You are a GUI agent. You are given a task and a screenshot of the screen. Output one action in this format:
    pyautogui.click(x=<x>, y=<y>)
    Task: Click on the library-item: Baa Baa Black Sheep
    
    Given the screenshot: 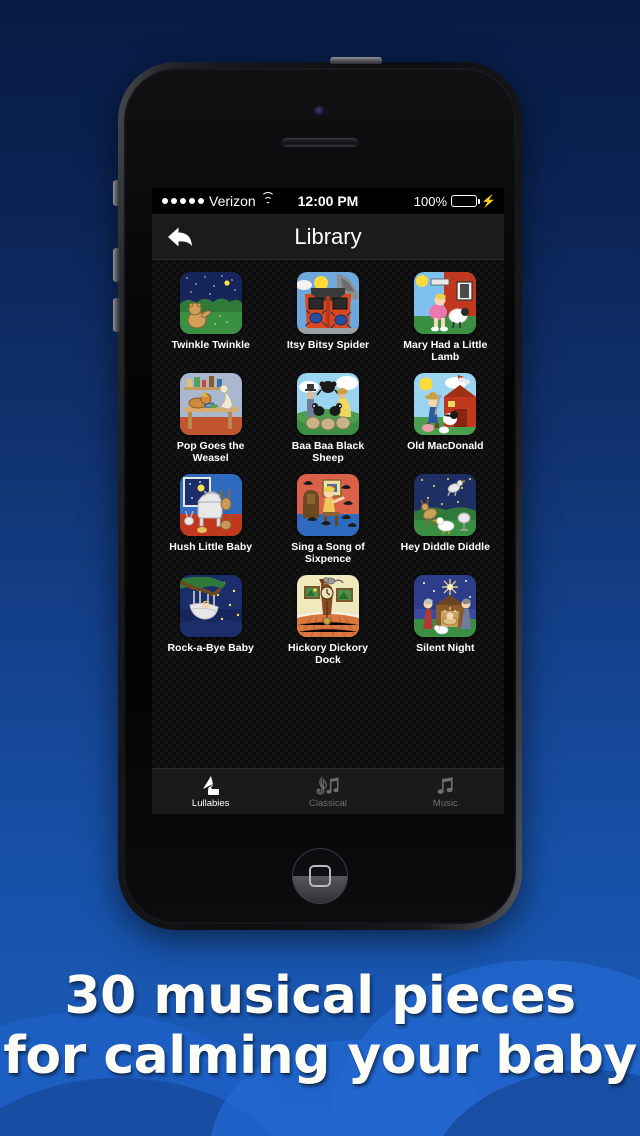 What is the action you would take?
    pyautogui.click(x=327, y=418)
    